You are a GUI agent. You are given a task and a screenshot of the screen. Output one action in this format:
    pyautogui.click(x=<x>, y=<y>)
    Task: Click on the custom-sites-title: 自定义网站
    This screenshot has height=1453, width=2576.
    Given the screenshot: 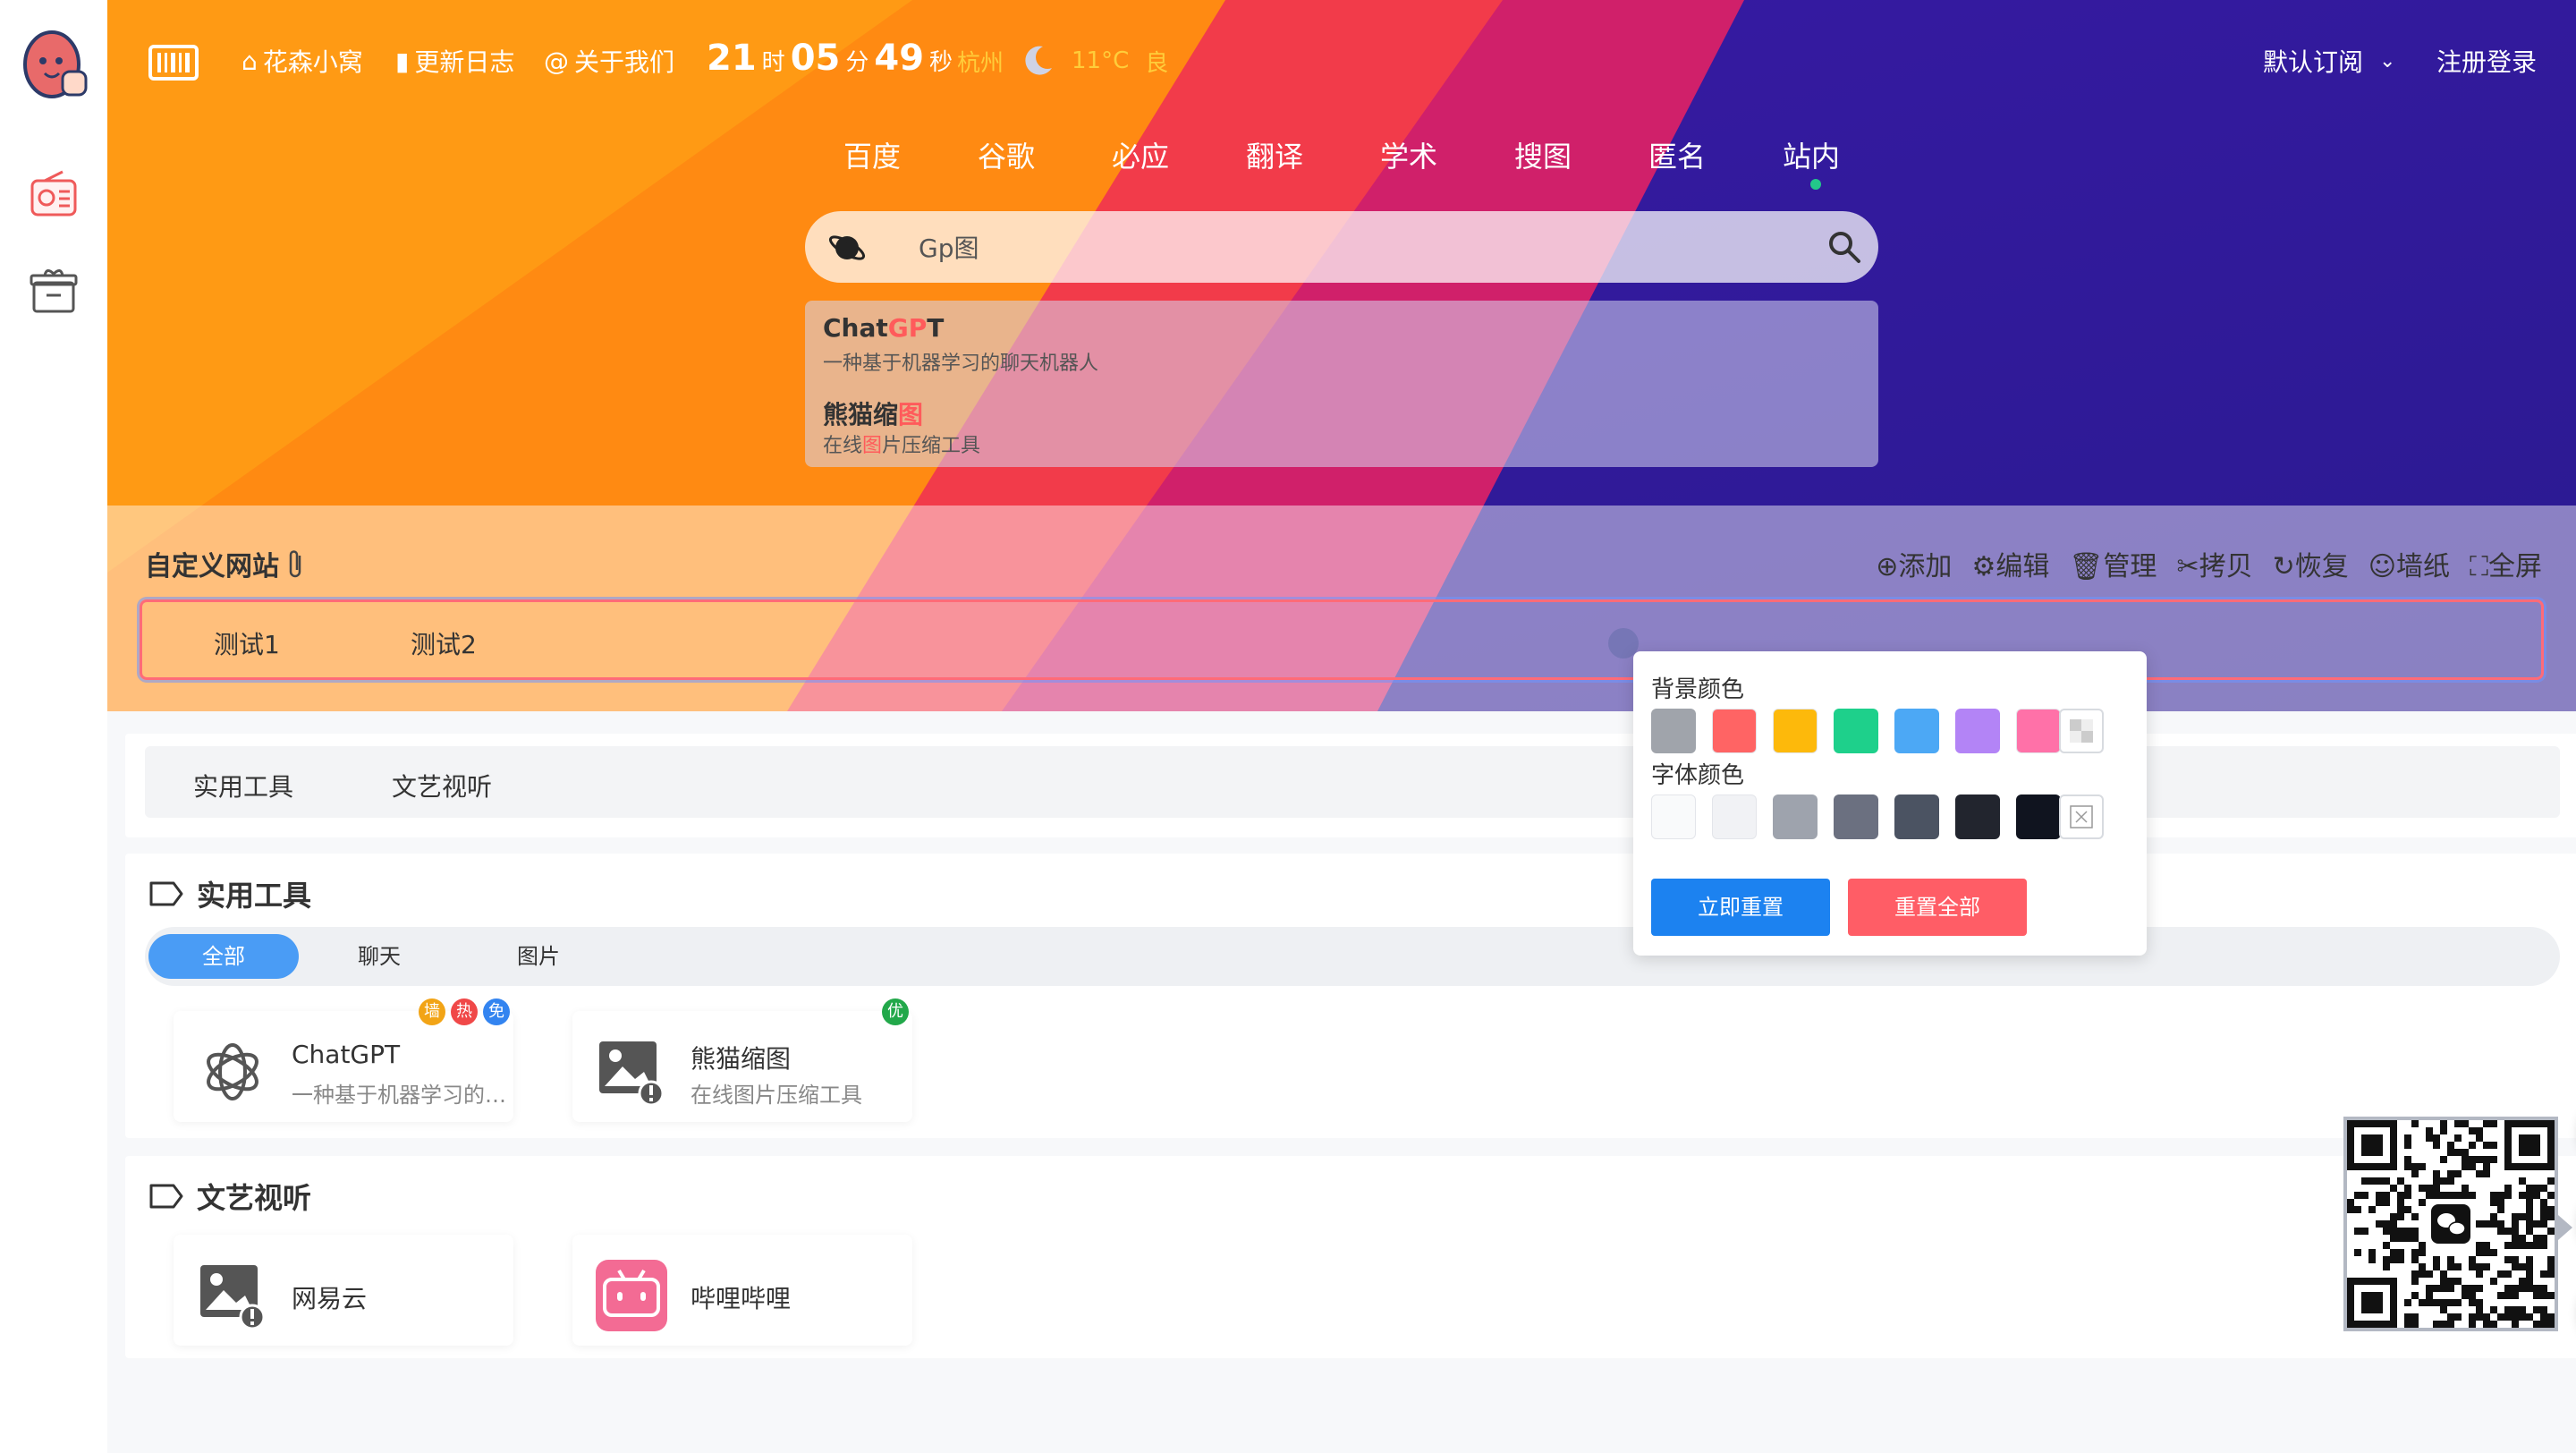 What is the action you would take?
    pyautogui.click(x=225, y=563)
    